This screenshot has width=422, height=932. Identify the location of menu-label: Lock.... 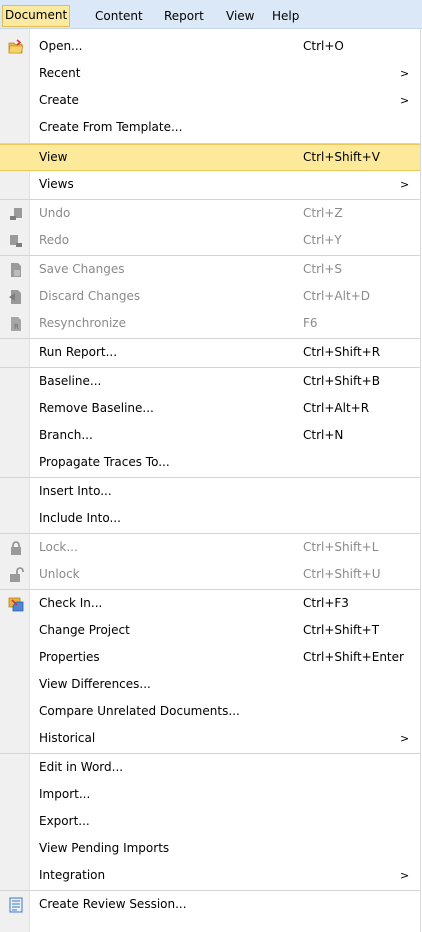
(58, 547).